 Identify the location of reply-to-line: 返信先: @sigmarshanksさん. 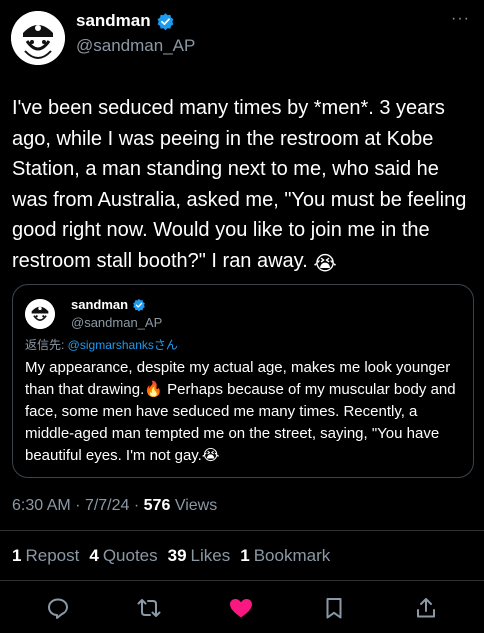
(101, 344).